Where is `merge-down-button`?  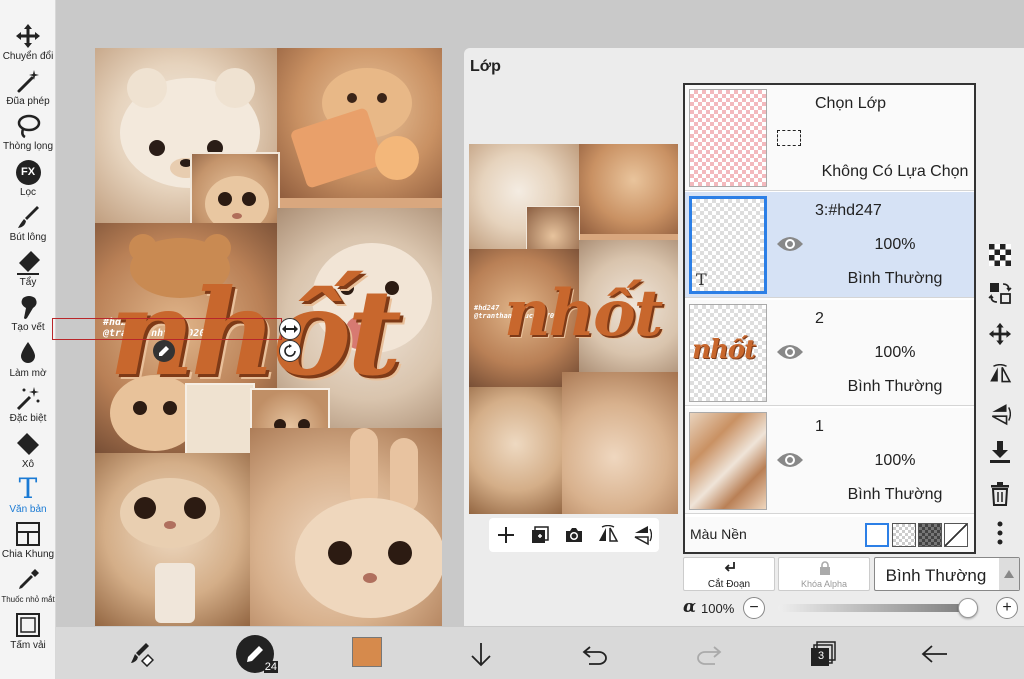 merge-down-button is located at coordinates (1000, 452).